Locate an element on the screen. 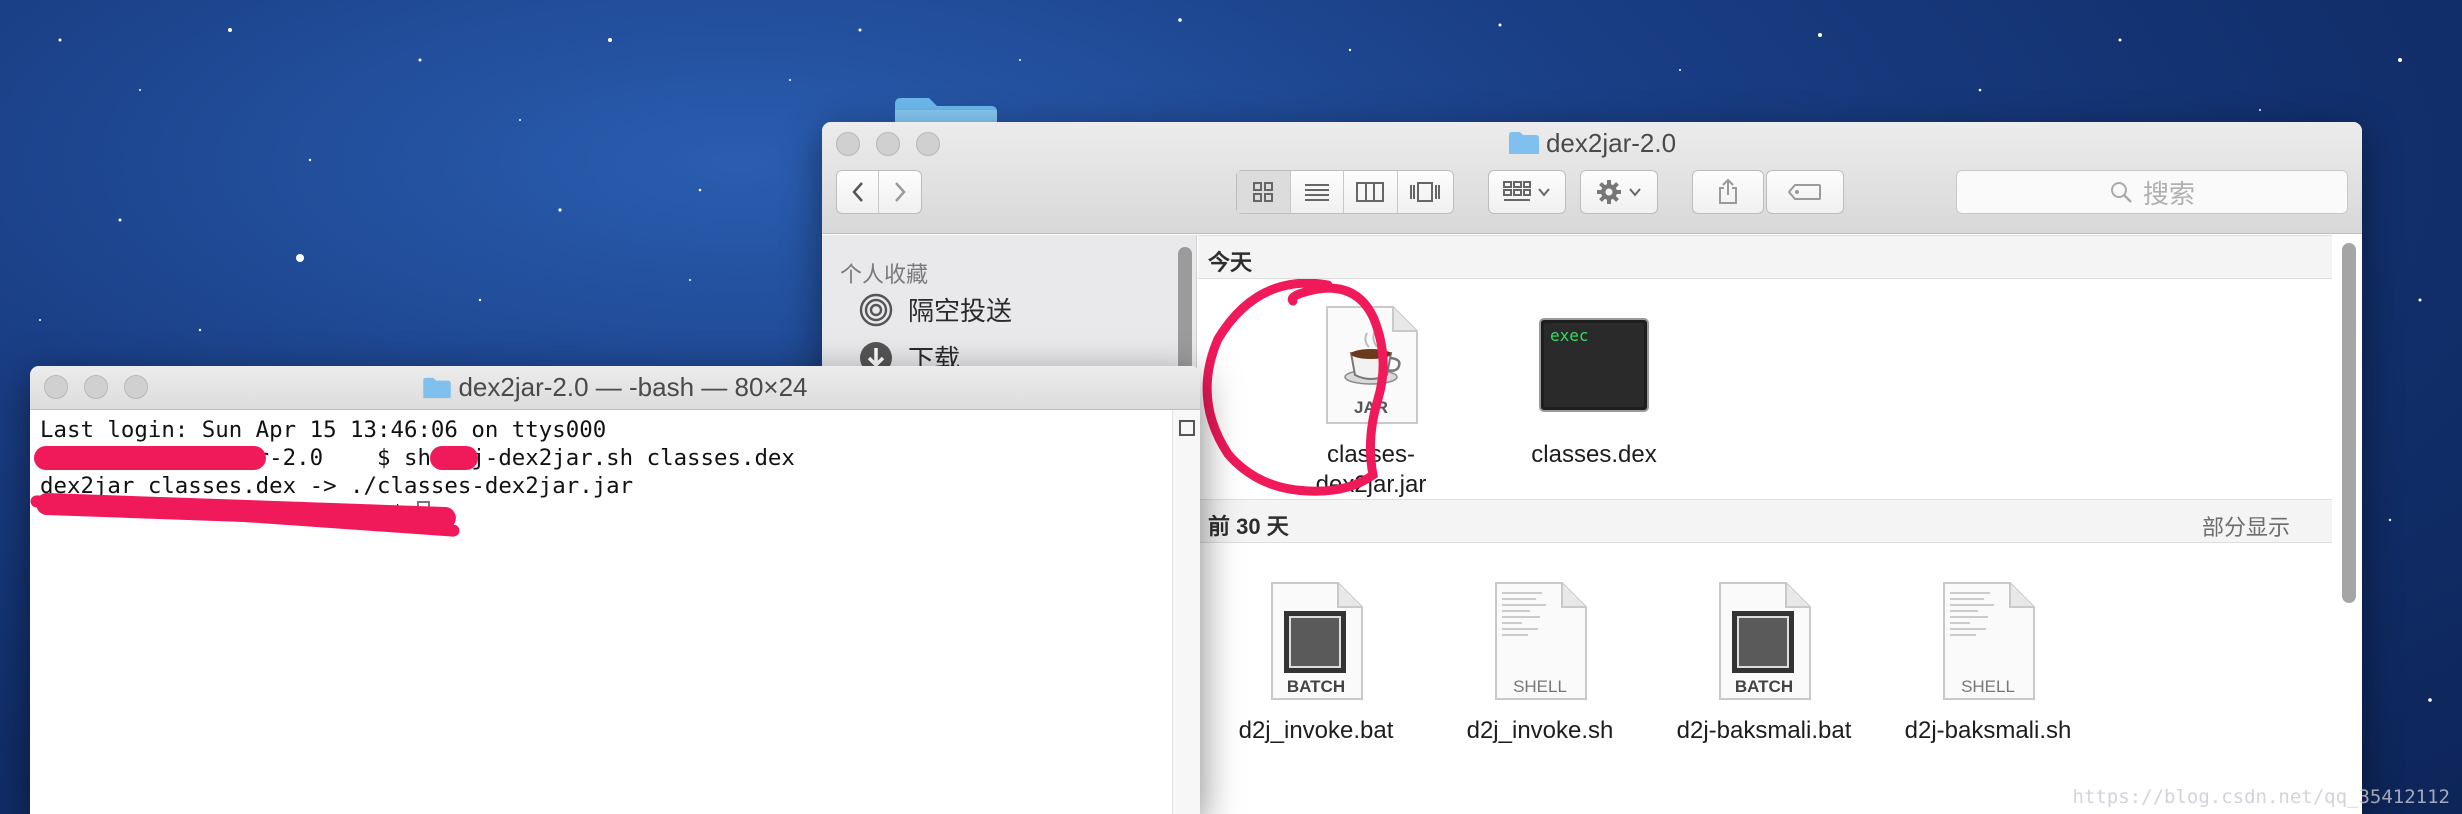 This screenshot has width=2462, height=814. terminal-title-text: dex2jar-2.0 — -bash — 80×24 is located at coordinates (633, 387).